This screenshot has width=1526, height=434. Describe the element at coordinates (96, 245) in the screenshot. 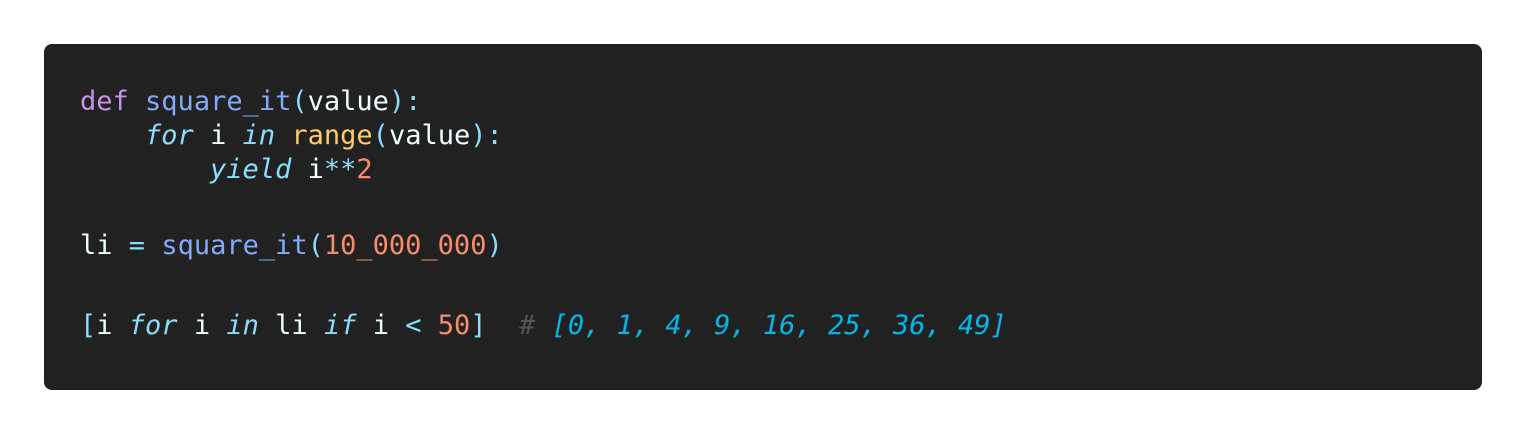

I see `assign-var: li` at that location.